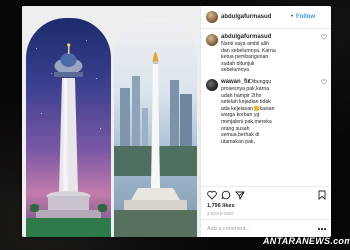 This screenshot has width=350, height=250. I want to click on comment-text: Dibungqu, so click(260, 82).